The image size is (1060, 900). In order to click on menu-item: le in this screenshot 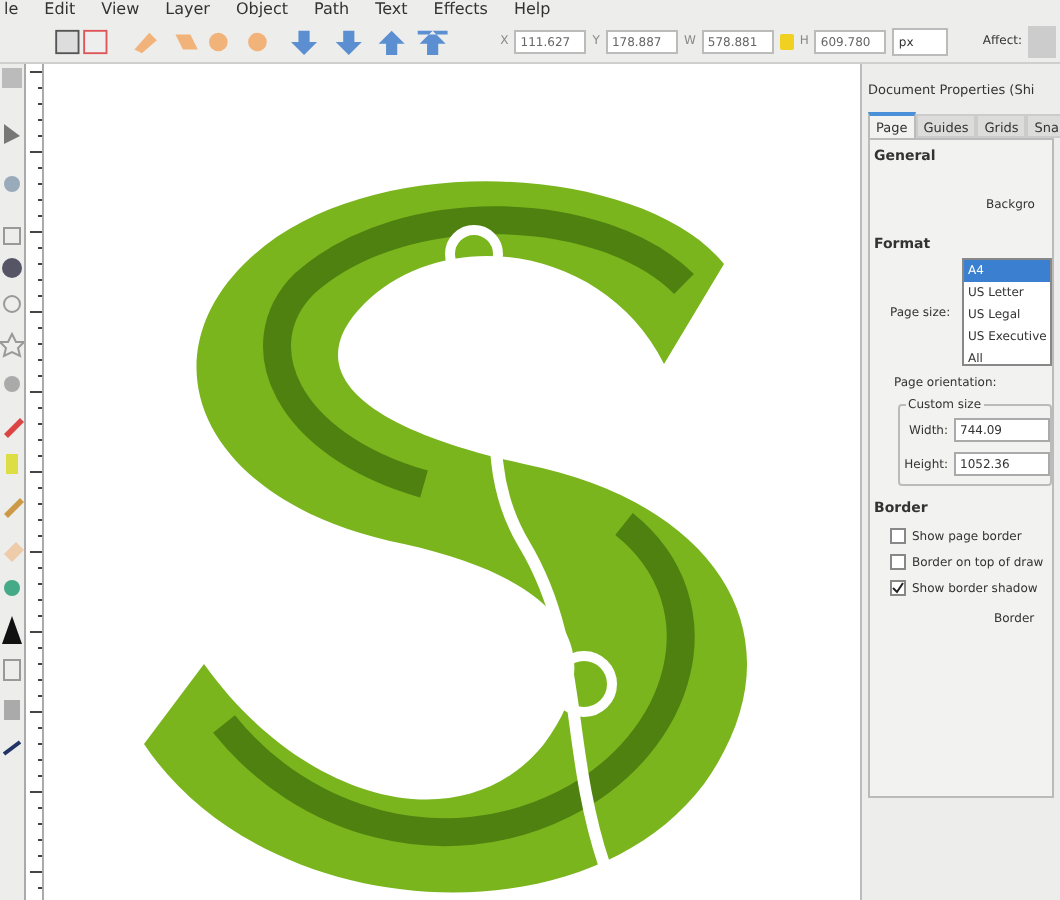, I will do `click(11, 10)`.